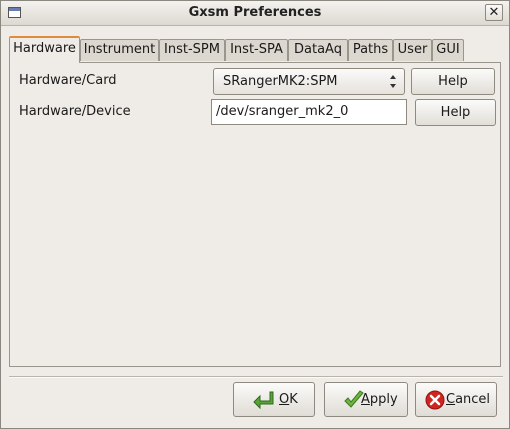 Image resolution: width=510 pixels, height=429 pixels. What do you see at coordinates (68, 80) in the screenshot?
I see `hardware-card-label: Hardware/Card` at bounding box center [68, 80].